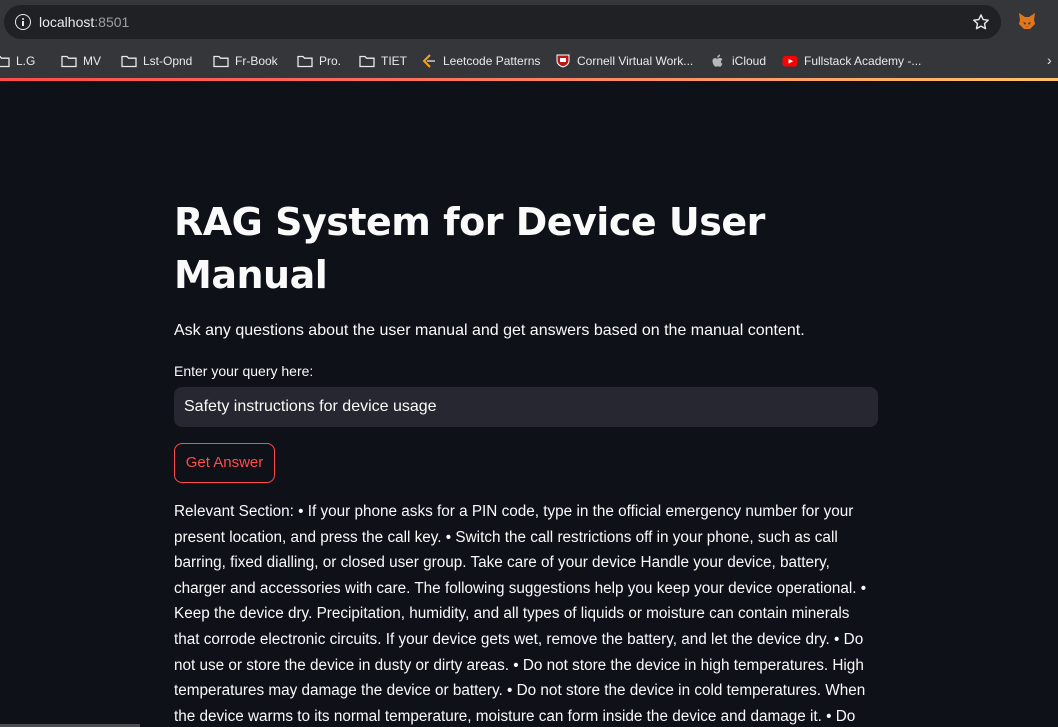 The height and width of the screenshot is (727, 1058). I want to click on url-text: localhost:8501, so click(84, 22).